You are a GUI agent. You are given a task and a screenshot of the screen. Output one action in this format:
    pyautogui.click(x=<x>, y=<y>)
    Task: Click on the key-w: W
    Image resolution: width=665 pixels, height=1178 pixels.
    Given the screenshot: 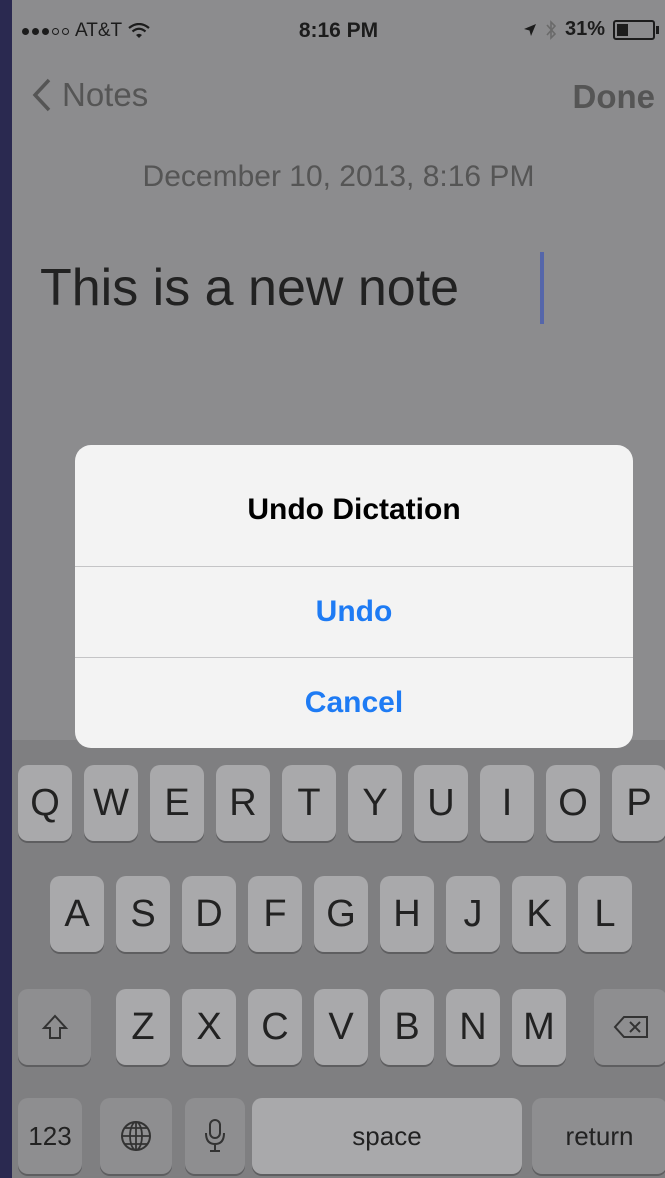 What is the action you would take?
    pyautogui.click(x=111, y=803)
    